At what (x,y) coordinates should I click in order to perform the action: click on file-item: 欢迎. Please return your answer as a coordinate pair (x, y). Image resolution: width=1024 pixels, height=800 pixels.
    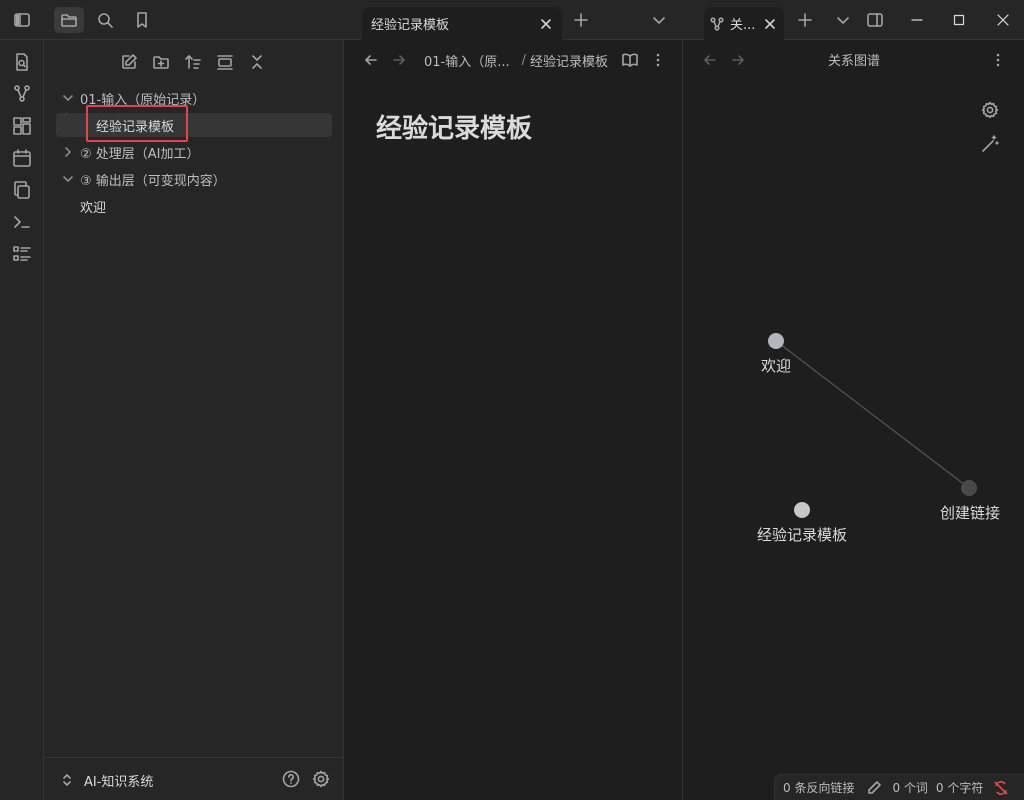
    Looking at the image, I should click on (93, 206).